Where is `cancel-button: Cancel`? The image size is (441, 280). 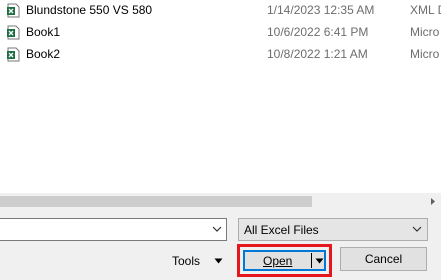 cancel-button: Cancel is located at coordinates (383, 259).